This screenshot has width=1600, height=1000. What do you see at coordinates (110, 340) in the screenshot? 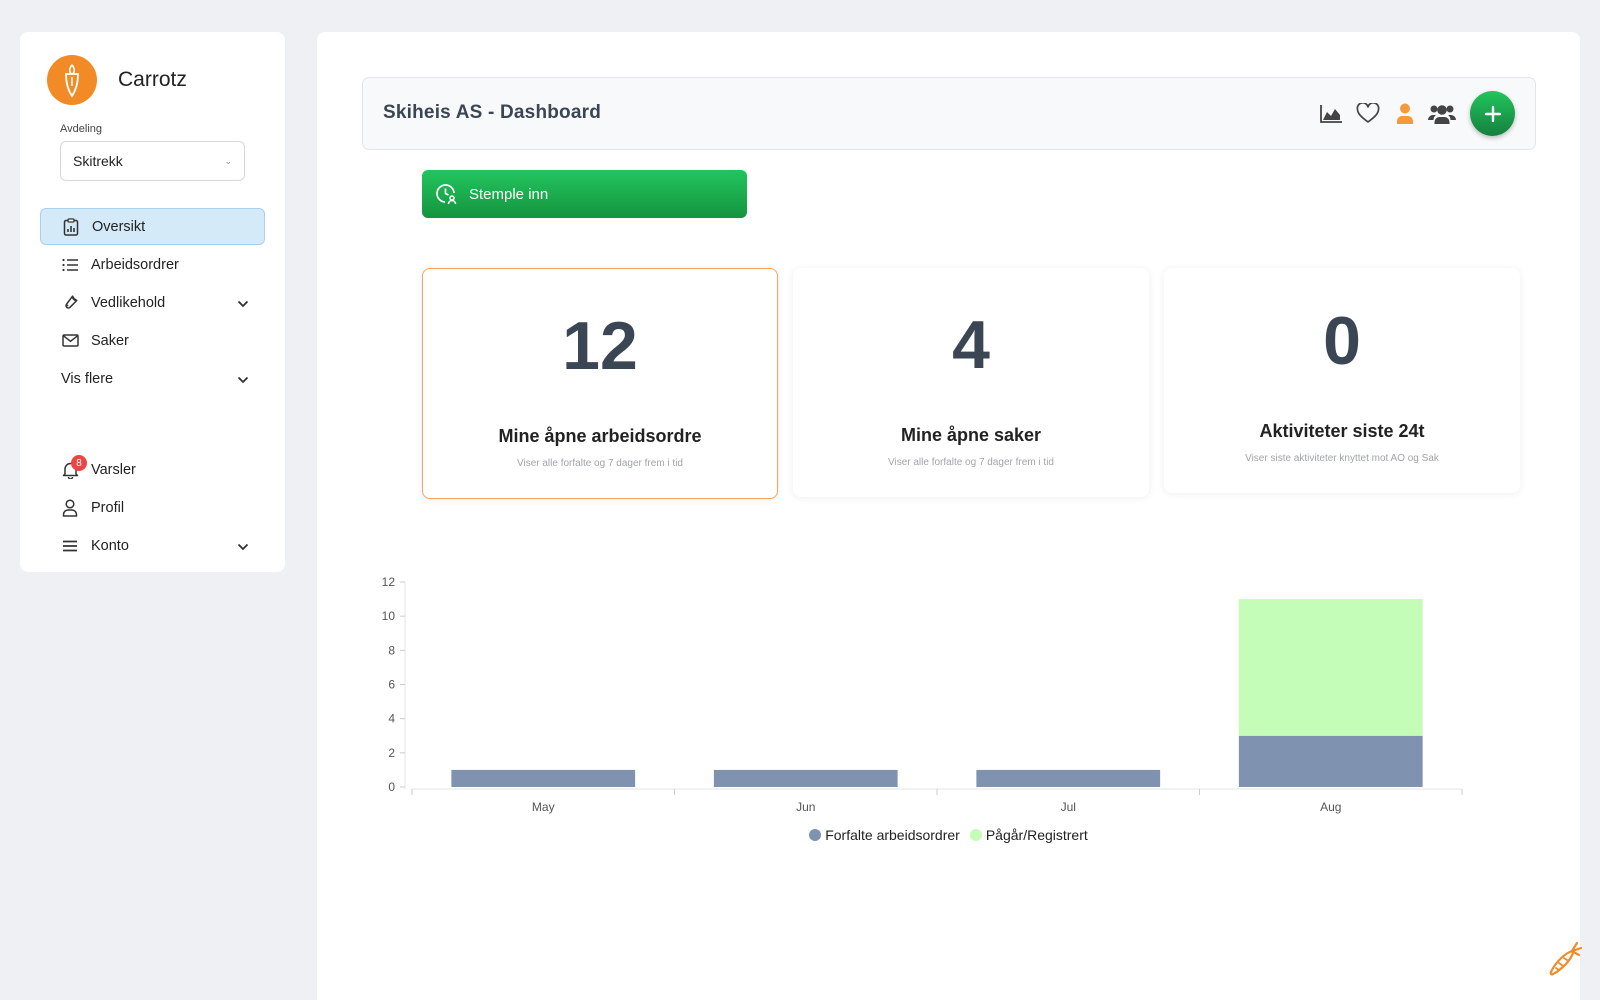
I see `sidebar-item-label: Saker` at bounding box center [110, 340].